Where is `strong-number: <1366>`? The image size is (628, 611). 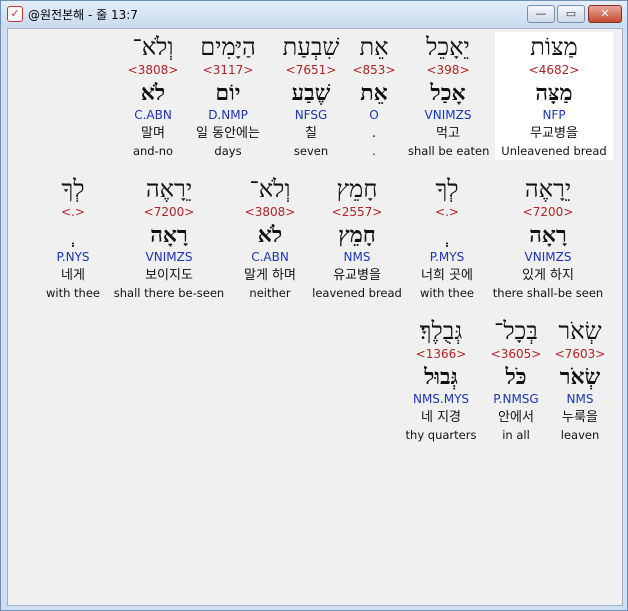 strong-number: <1366> is located at coordinates (441, 354).